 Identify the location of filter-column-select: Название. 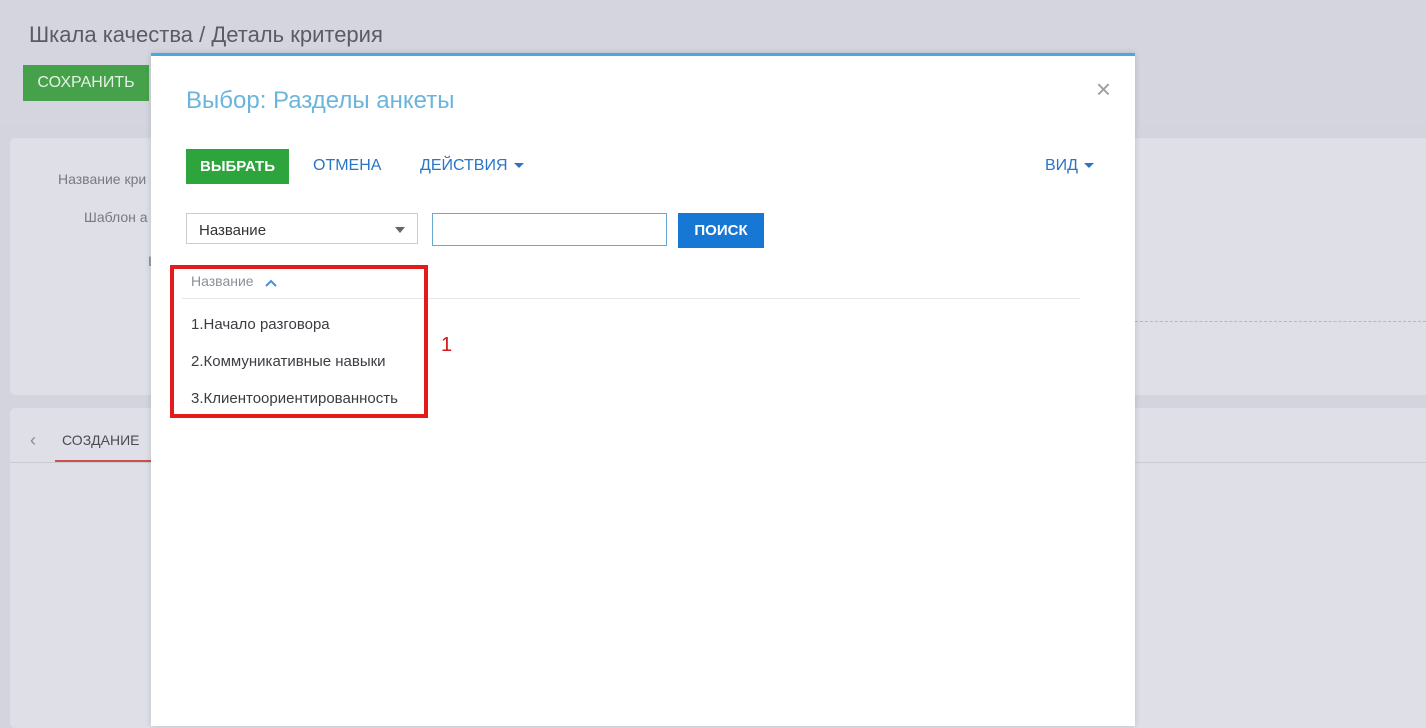
(302, 228).